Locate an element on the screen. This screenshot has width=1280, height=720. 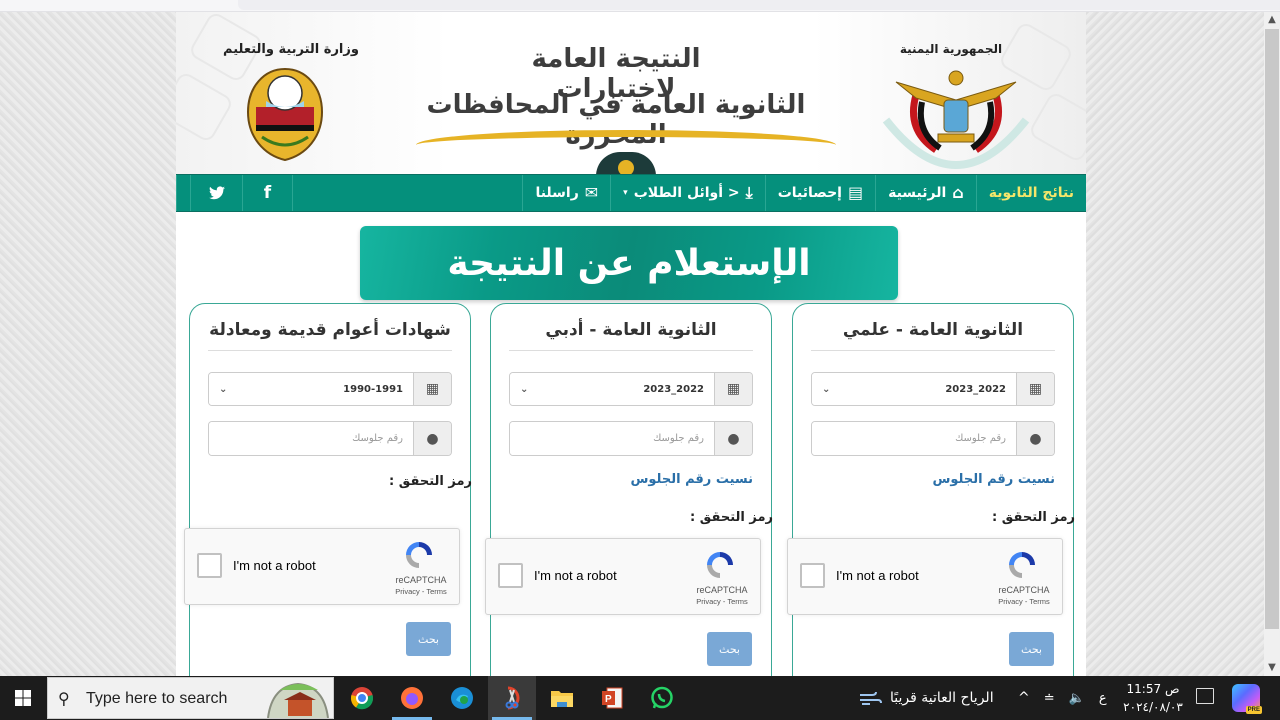
year-select: ▦ ⌄ 1990-1991 is located at coordinates (330, 389).